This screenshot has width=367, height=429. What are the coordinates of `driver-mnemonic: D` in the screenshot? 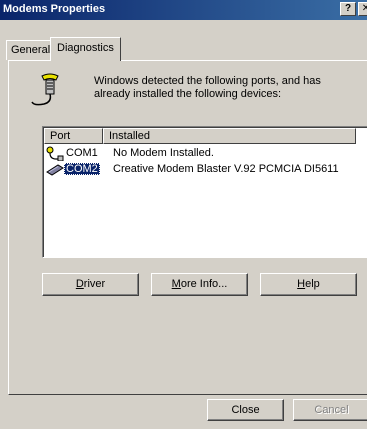 It's located at (79, 284).